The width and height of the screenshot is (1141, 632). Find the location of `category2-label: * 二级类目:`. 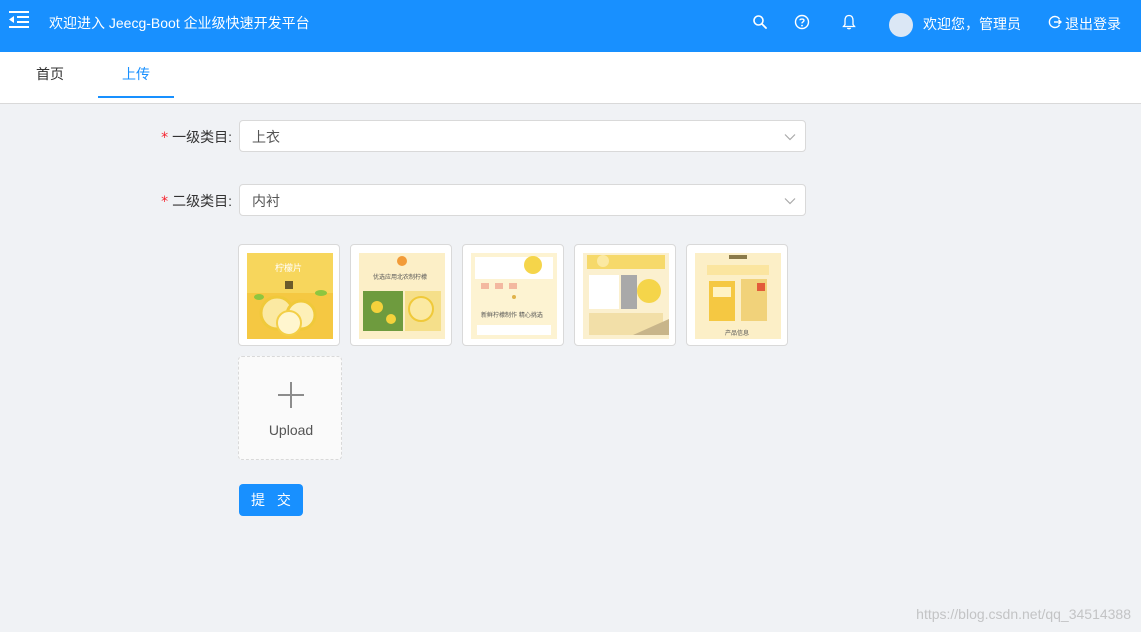

category2-label: * 二级类目: is located at coordinates (196, 201).